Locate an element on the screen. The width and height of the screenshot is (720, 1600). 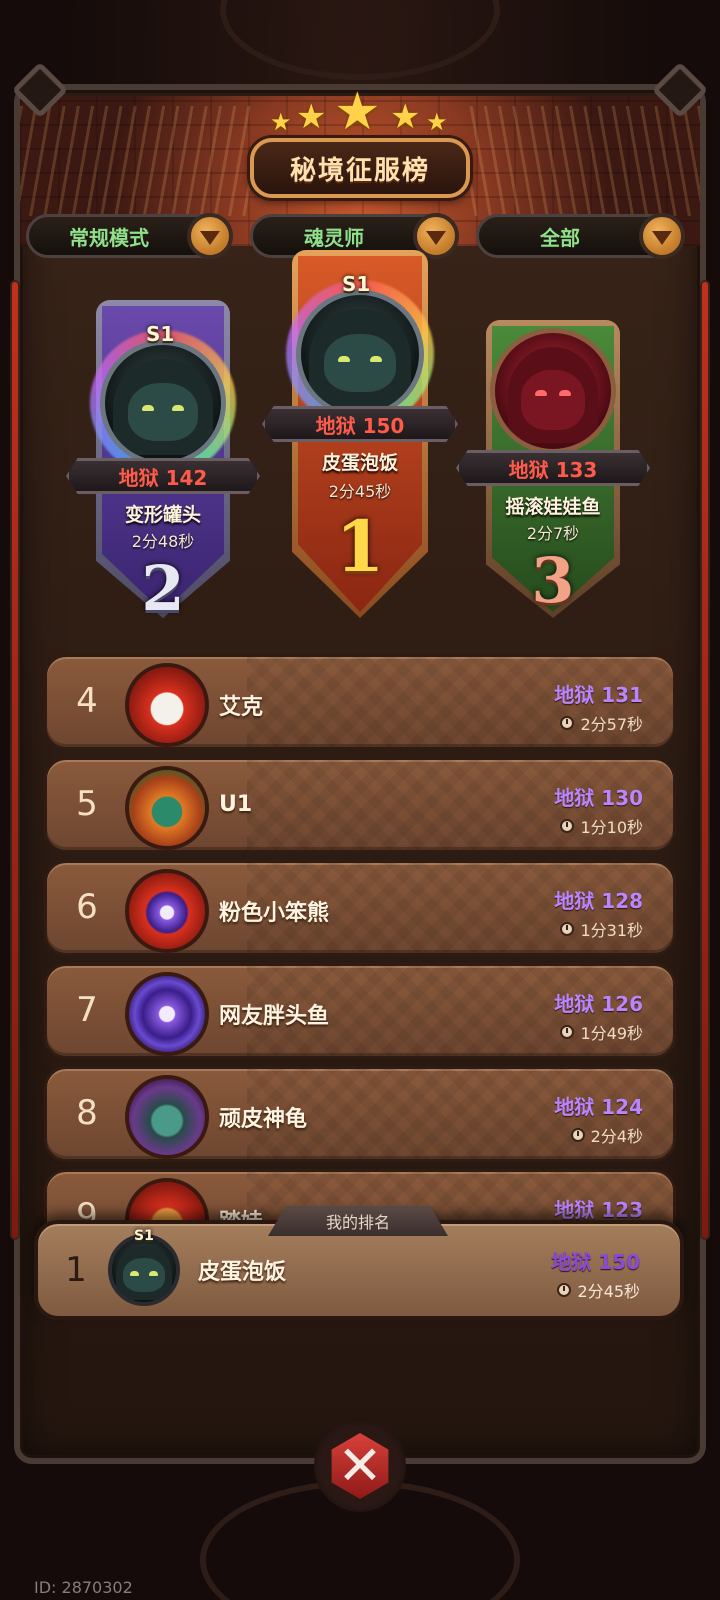
close-icon: ✕ is located at coordinates (360, 1466).